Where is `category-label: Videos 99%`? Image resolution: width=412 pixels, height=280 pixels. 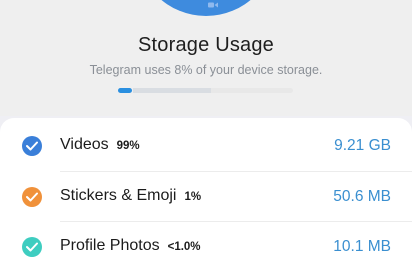
category-label: Videos 99% is located at coordinates (100, 145).